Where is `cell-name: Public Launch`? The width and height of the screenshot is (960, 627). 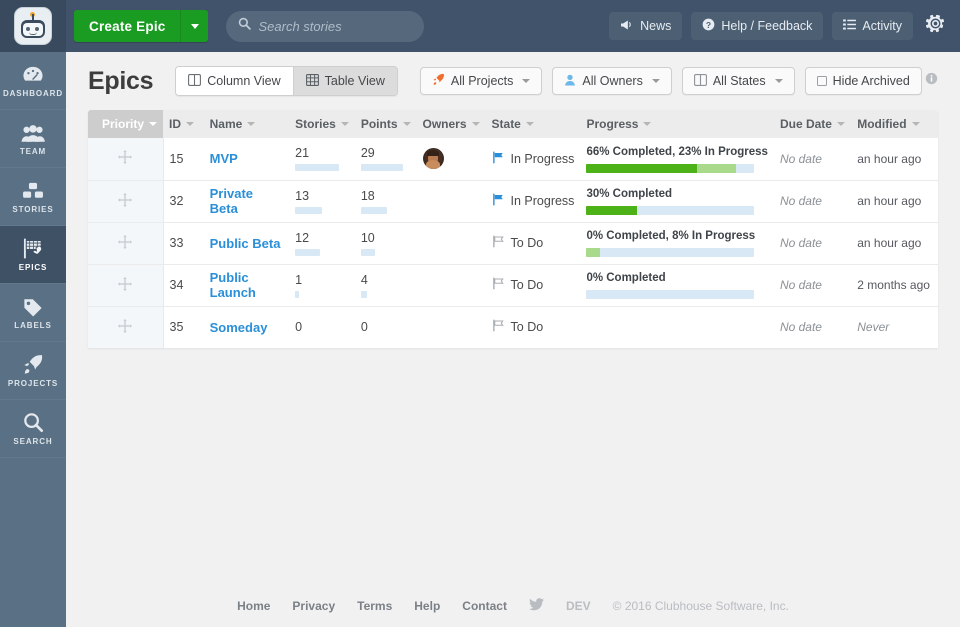
cell-name: Public Launch is located at coordinates (246, 285).